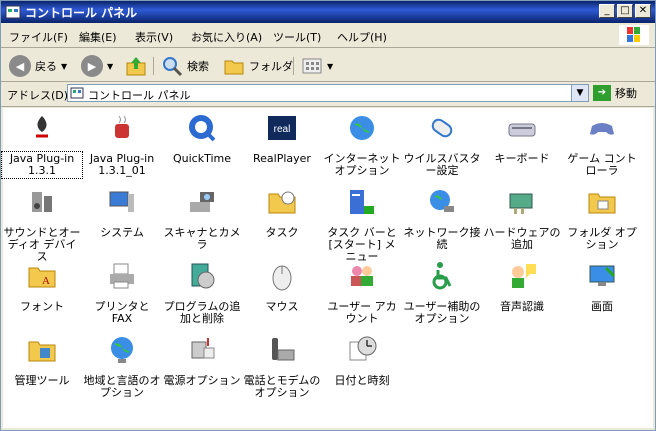 The image size is (656, 431). Describe the element at coordinates (312, 66) in the screenshot. I see `views-icon` at that location.